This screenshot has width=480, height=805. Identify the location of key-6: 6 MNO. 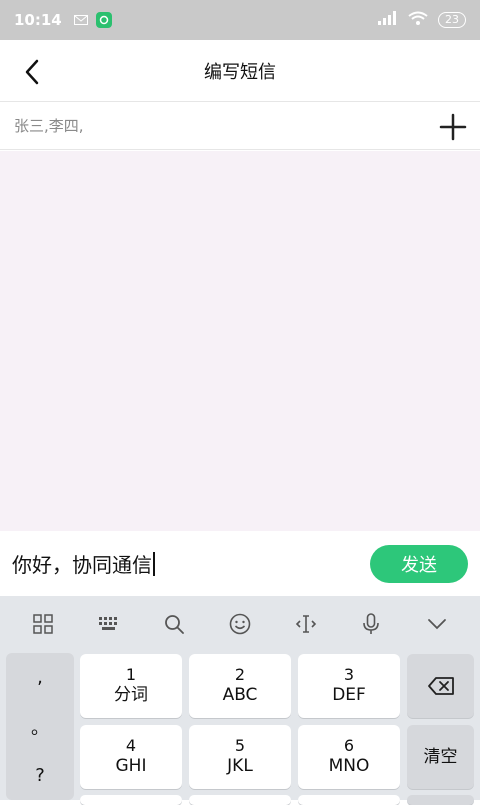
(349, 757).